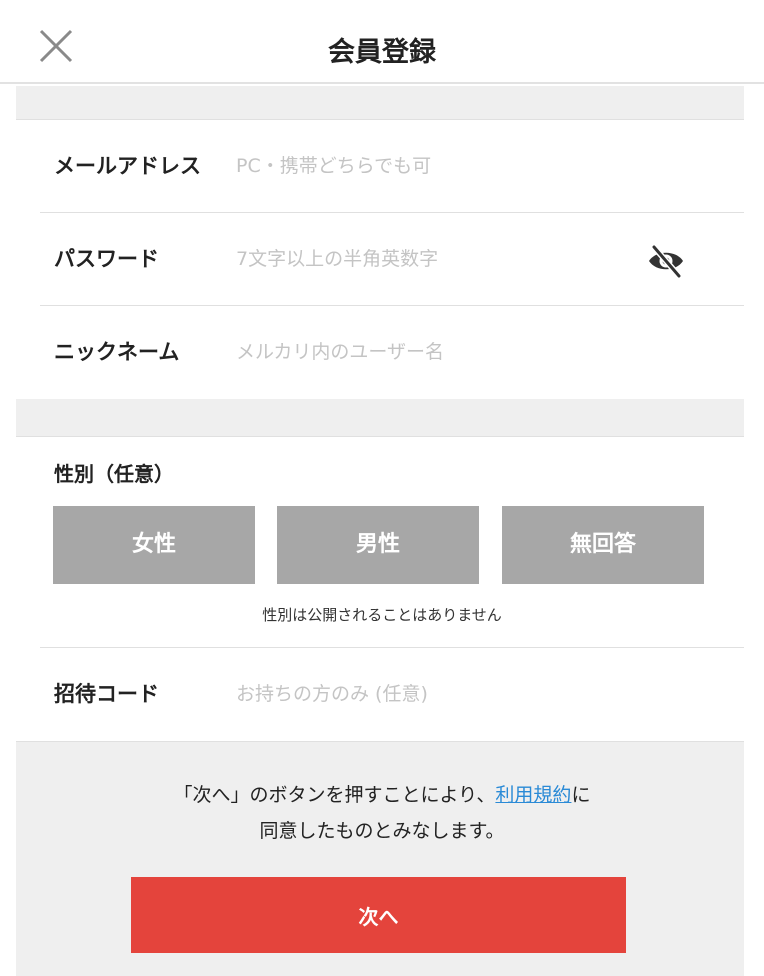 Image resolution: width=764 pixels, height=976 pixels. I want to click on password-visibility-toggle, so click(666, 261).